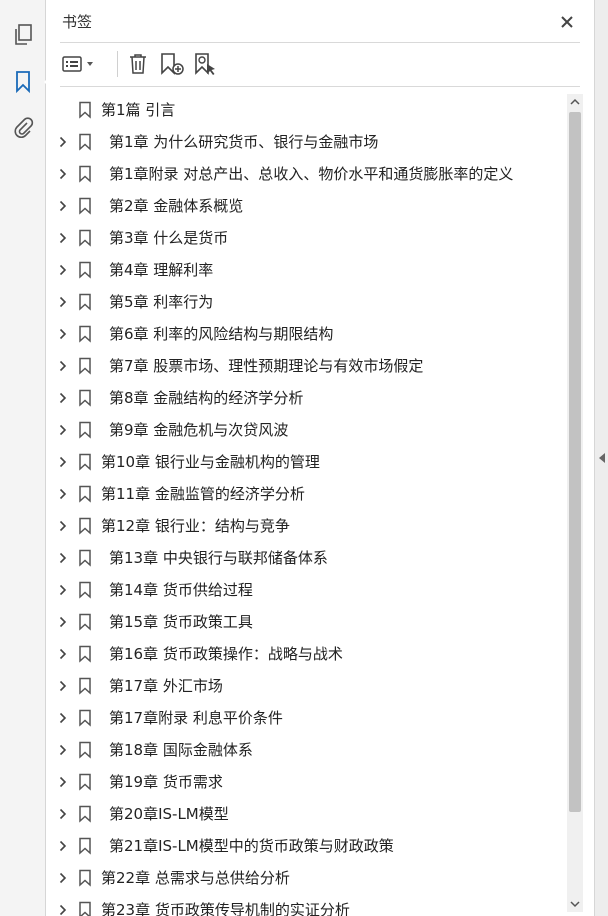 This screenshot has width=608, height=916. I want to click on bookmark-row: 第21章IS-LM模型中的货币政策与财政政策, so click(306, 846).